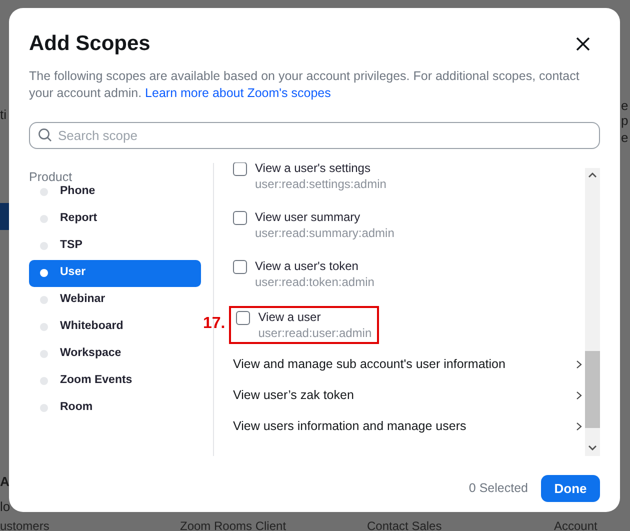  What do you see at coordinates (592, 447) in the screenshot?
I see `scroll-down-icon` at bounding box center [592, 447].